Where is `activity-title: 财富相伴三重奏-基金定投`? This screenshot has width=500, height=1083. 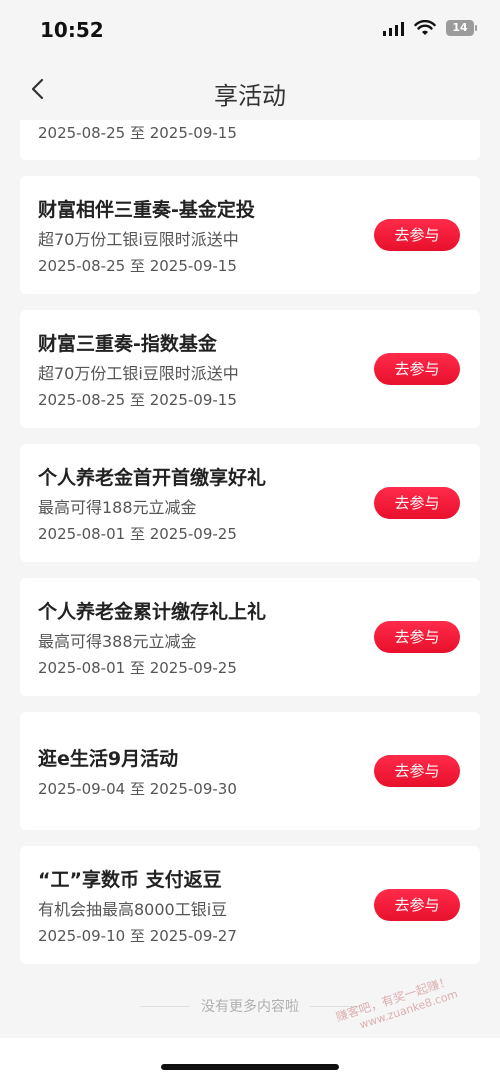 activity-title: 财富相伴三重奏-基金定投 is located at coordinates (146, 210).